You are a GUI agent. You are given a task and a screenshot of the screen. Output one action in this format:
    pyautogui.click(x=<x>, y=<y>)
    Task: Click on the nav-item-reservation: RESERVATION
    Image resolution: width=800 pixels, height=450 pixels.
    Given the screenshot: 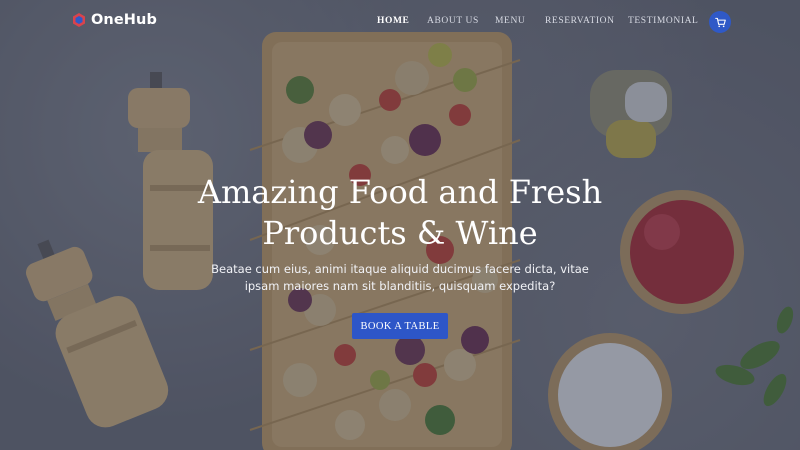 What is the action you would take?
    pyautogui.click(x=580, y=21)
    